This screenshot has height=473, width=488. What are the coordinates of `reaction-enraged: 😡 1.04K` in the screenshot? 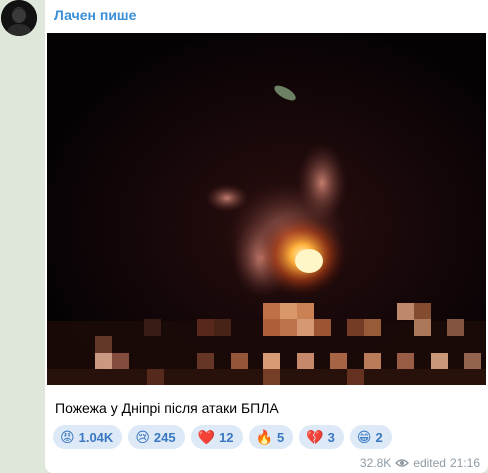 It's located at (88, 437).